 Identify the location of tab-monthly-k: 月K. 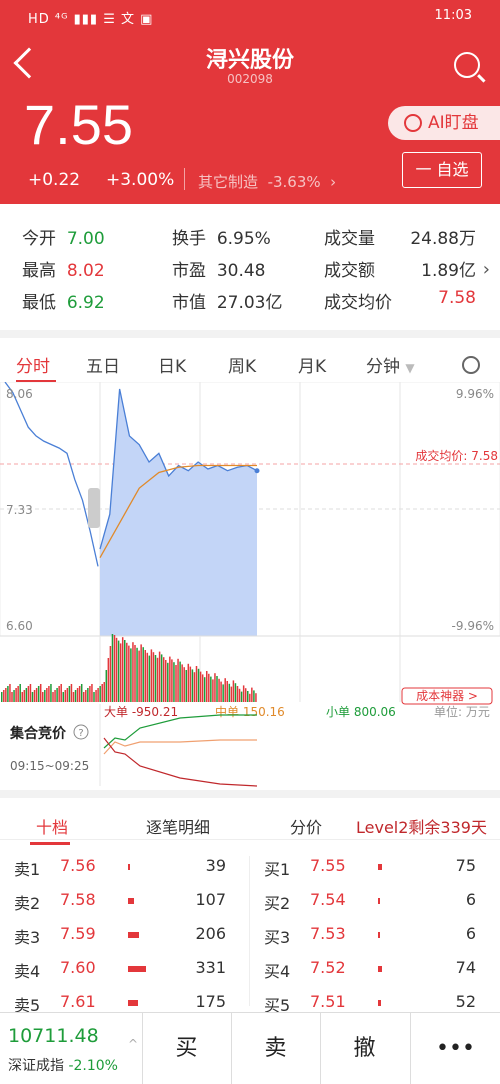
(312, 364).